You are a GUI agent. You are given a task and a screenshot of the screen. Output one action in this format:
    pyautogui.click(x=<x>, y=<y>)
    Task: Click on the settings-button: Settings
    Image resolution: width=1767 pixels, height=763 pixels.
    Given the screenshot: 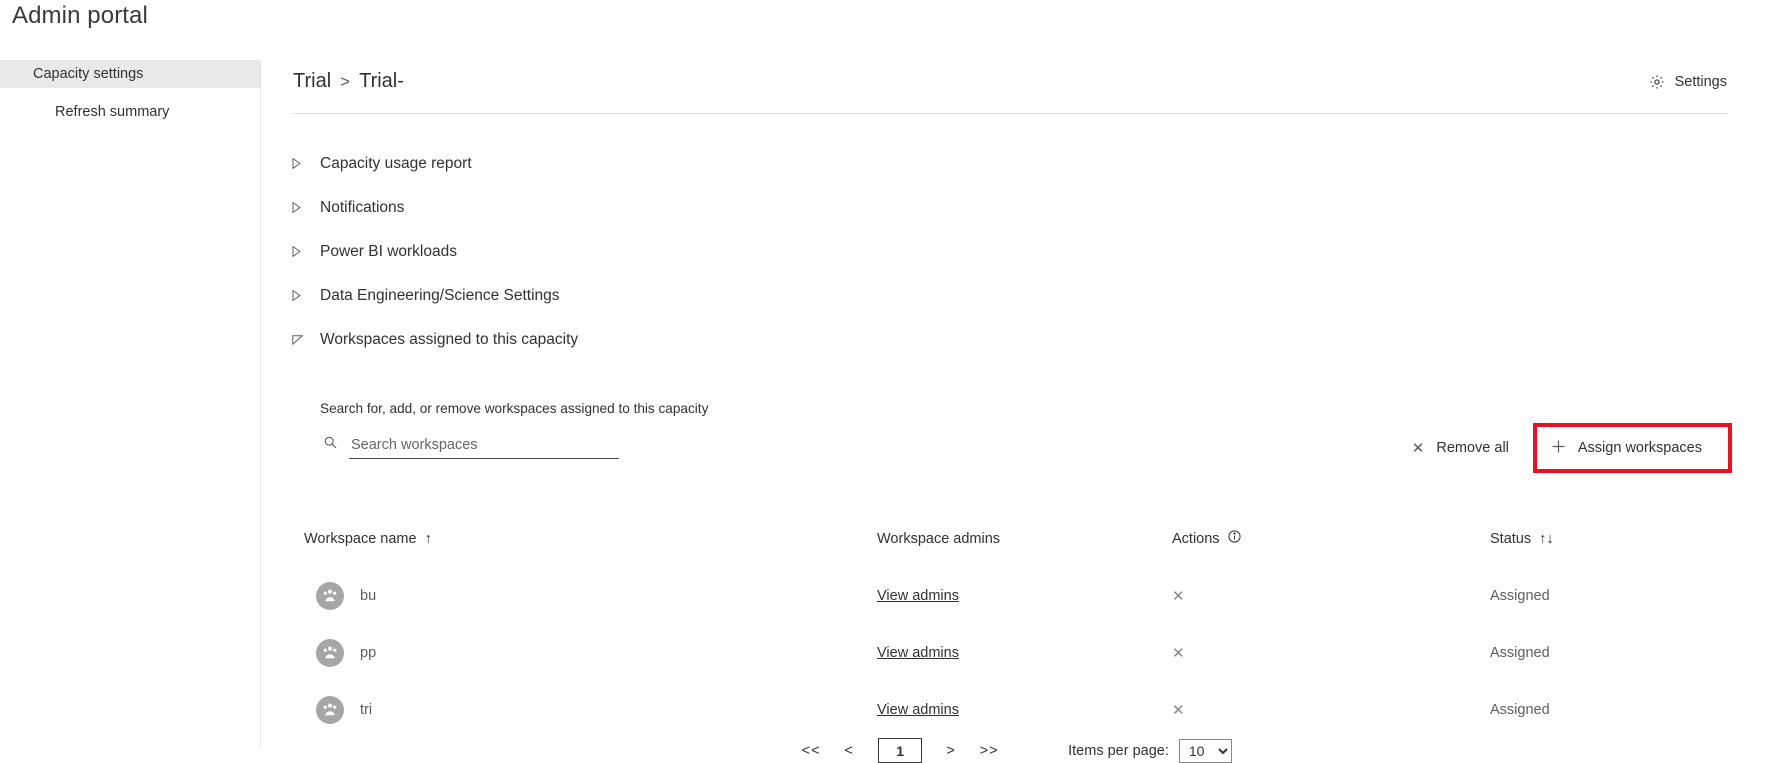 What is the action you would take?
    pyautogui.click(x=1688, y=82)
    